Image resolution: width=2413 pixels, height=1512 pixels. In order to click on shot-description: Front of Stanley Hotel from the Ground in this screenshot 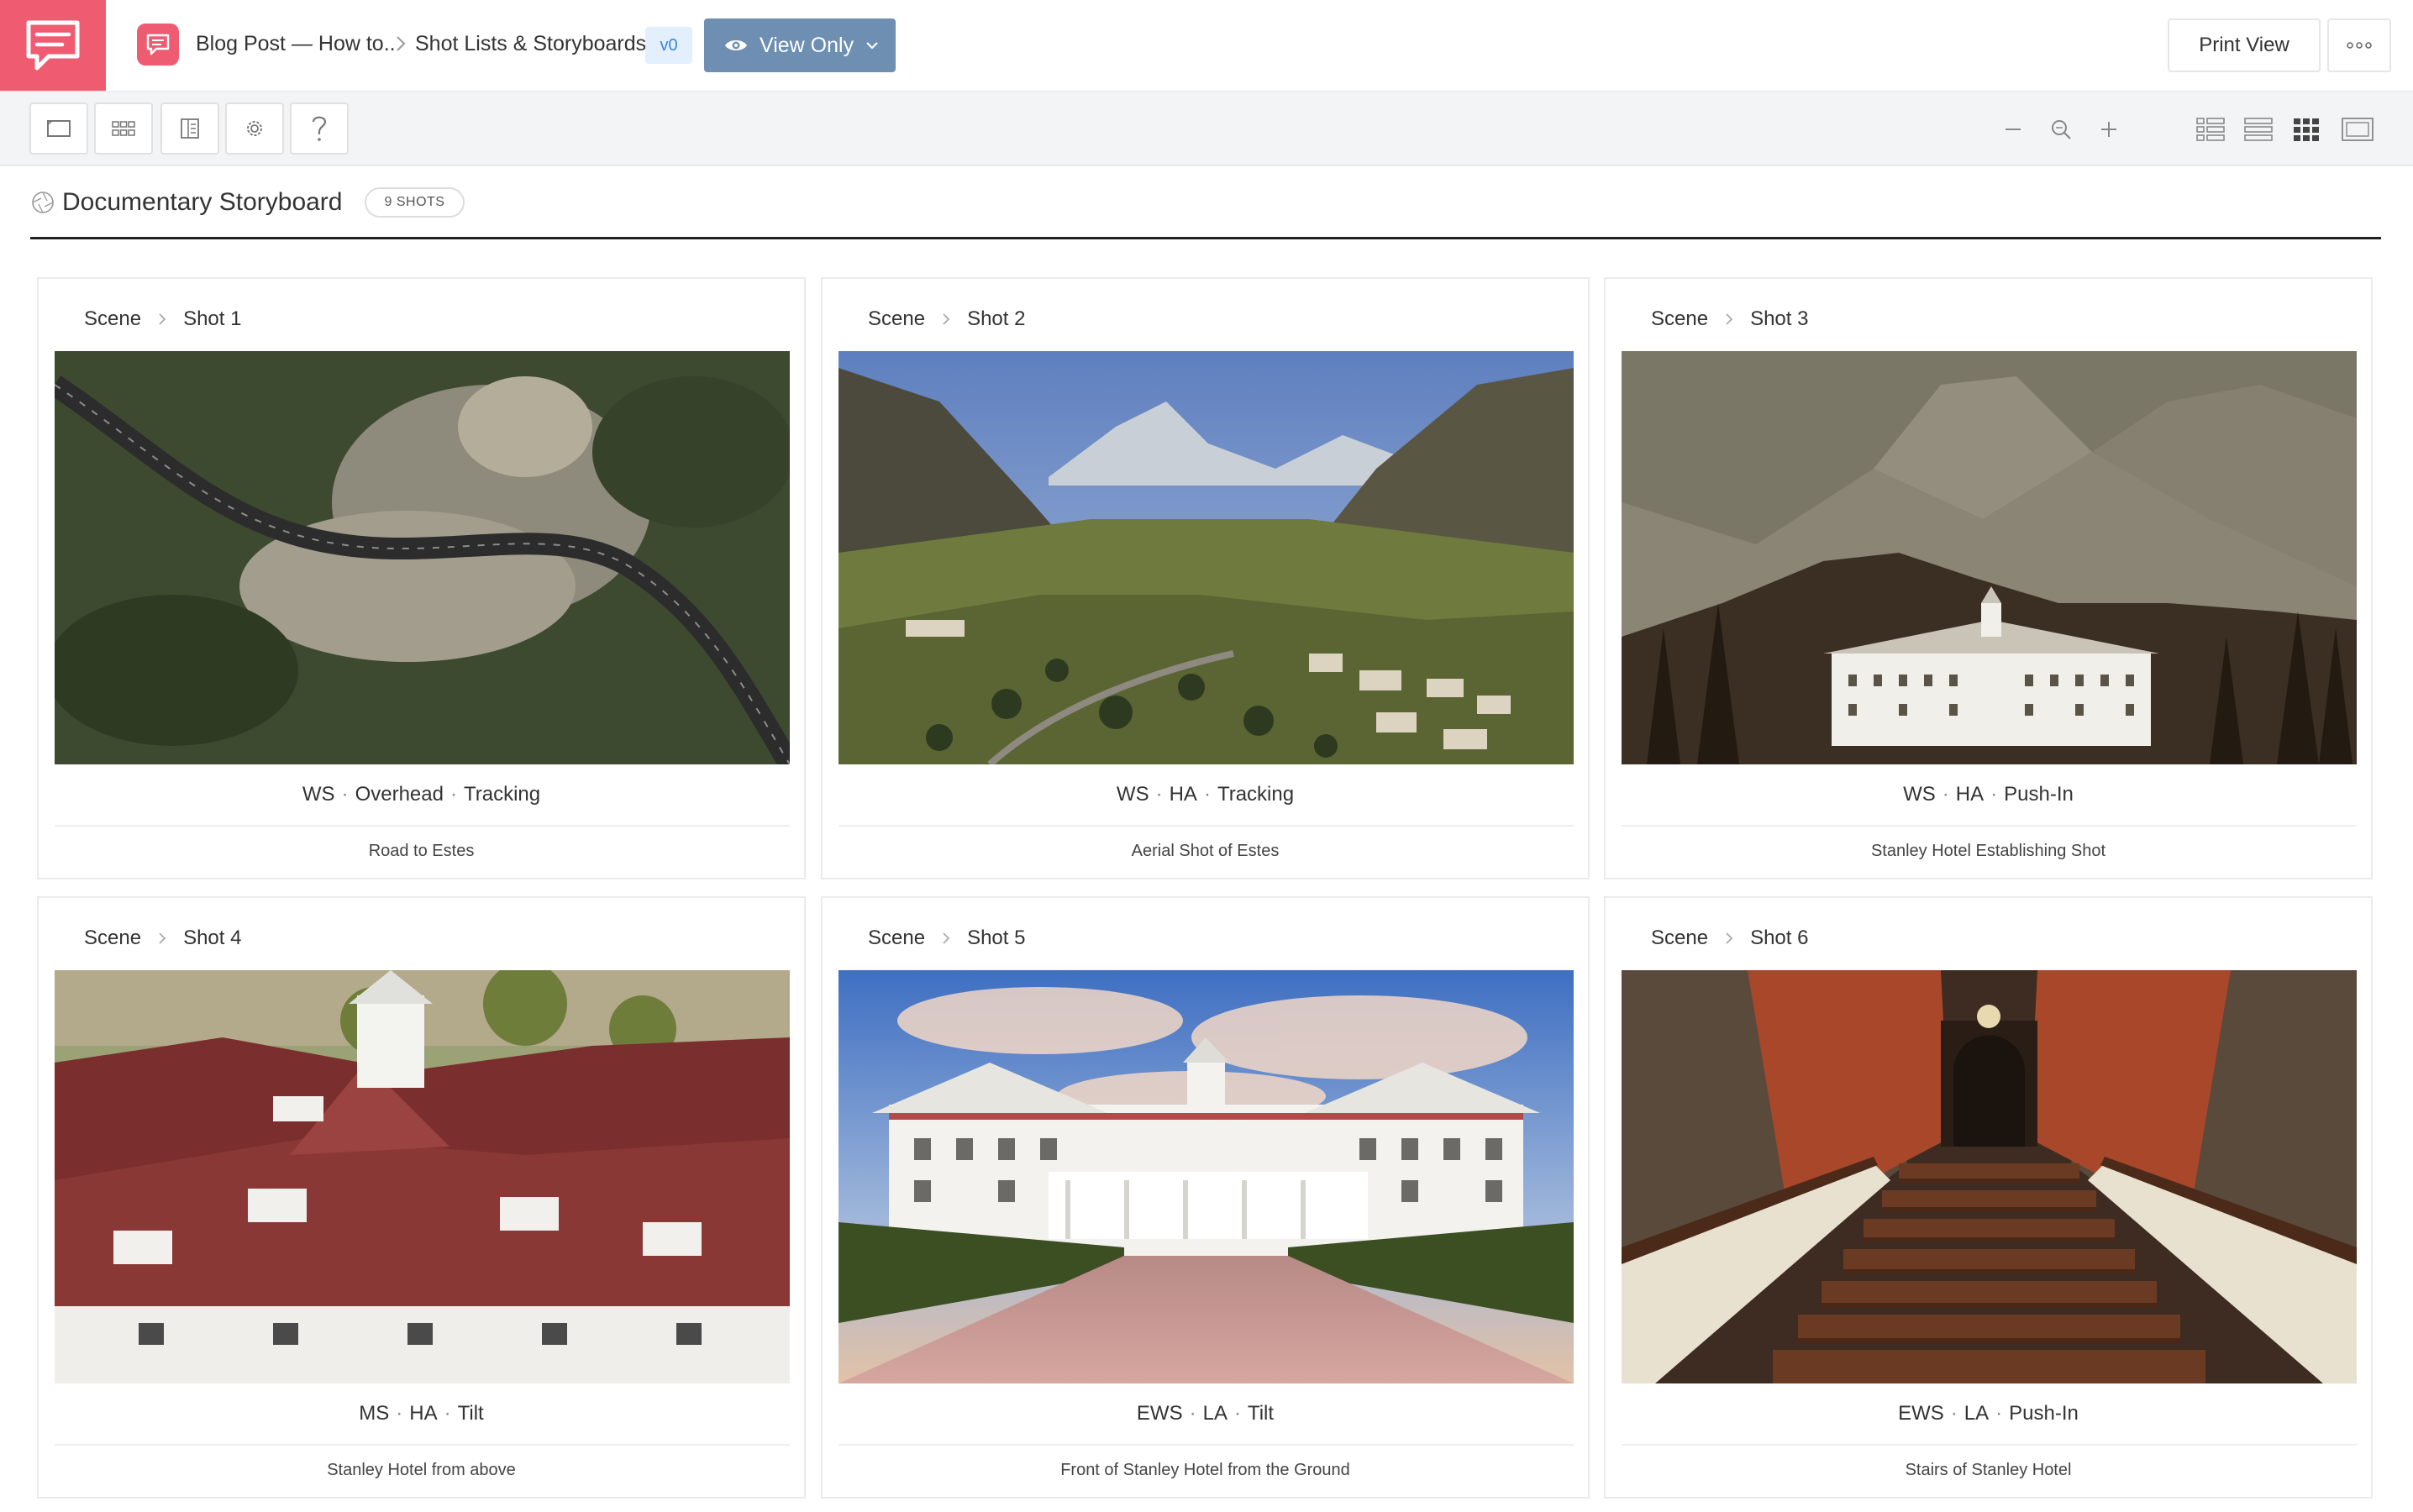, I will do `click(1205, 1470)`.